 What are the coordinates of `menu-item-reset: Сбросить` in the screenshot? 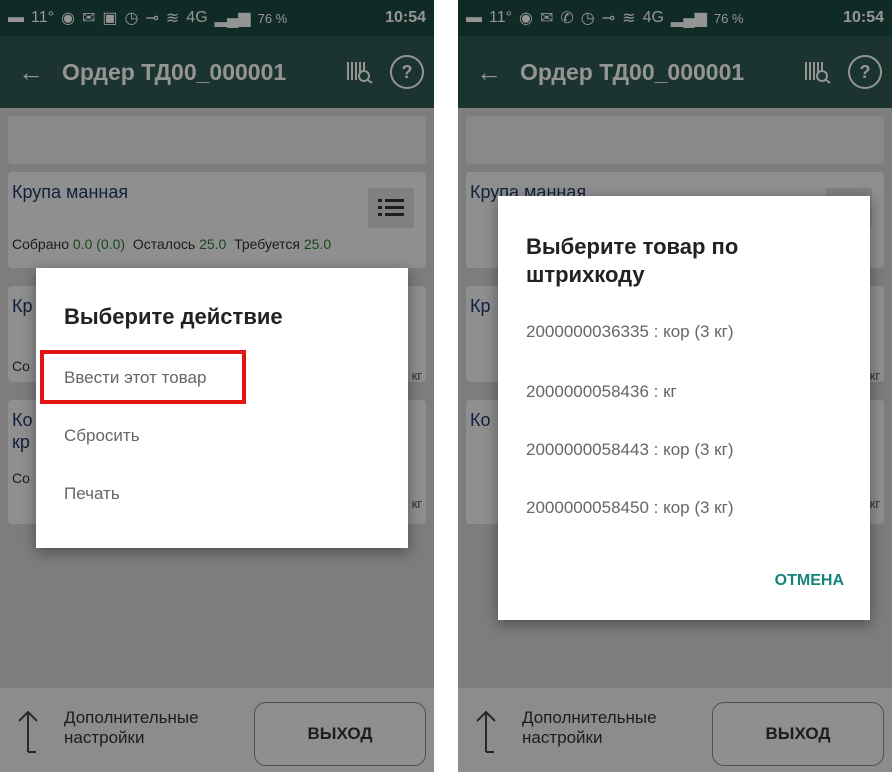 It's located at (102, 436).